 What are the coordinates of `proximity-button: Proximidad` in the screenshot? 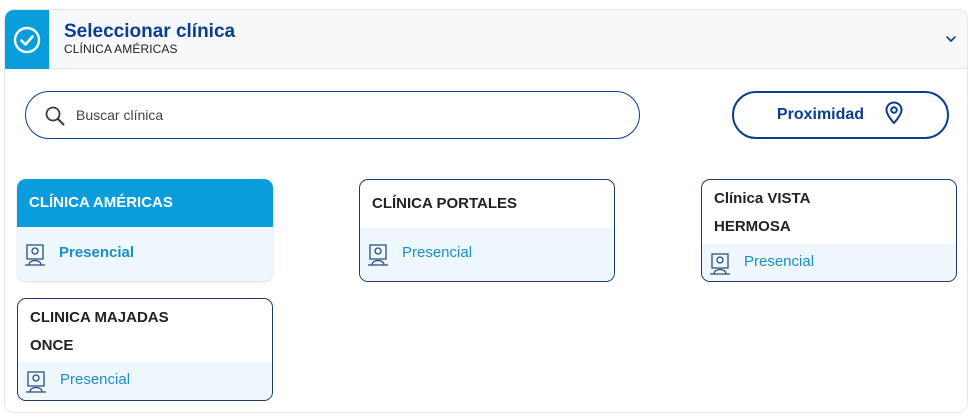 It's located at (840, 115).